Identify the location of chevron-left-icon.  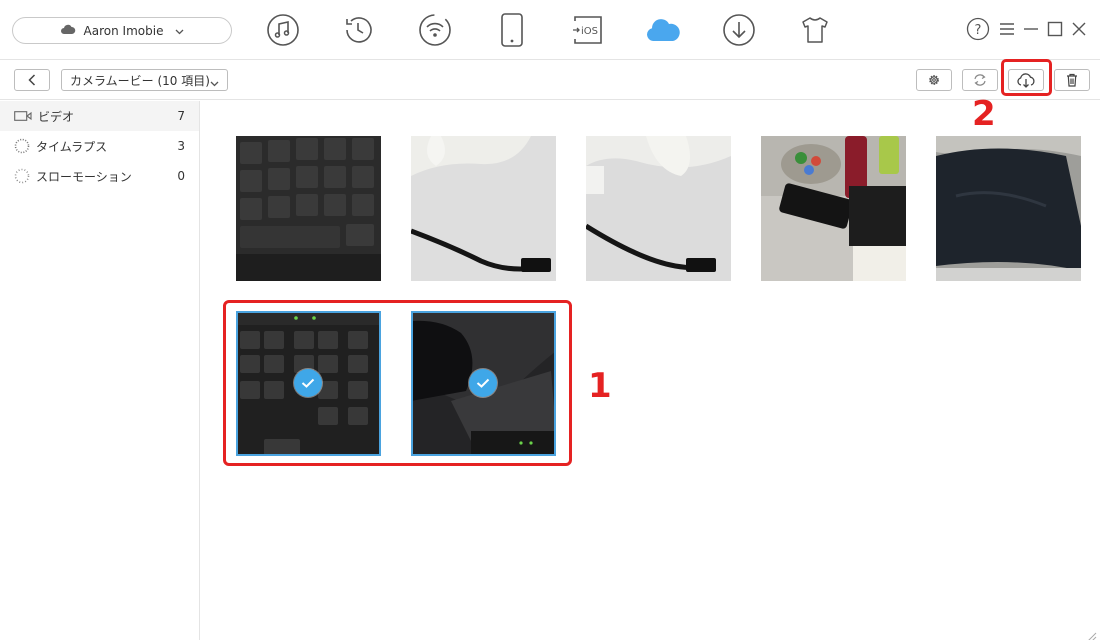
(32, 80).